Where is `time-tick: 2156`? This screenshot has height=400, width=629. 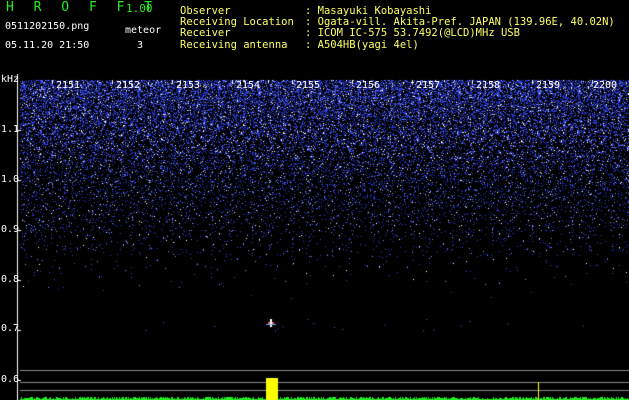
time-tick: 2156 is located at coordinates (368, 85).